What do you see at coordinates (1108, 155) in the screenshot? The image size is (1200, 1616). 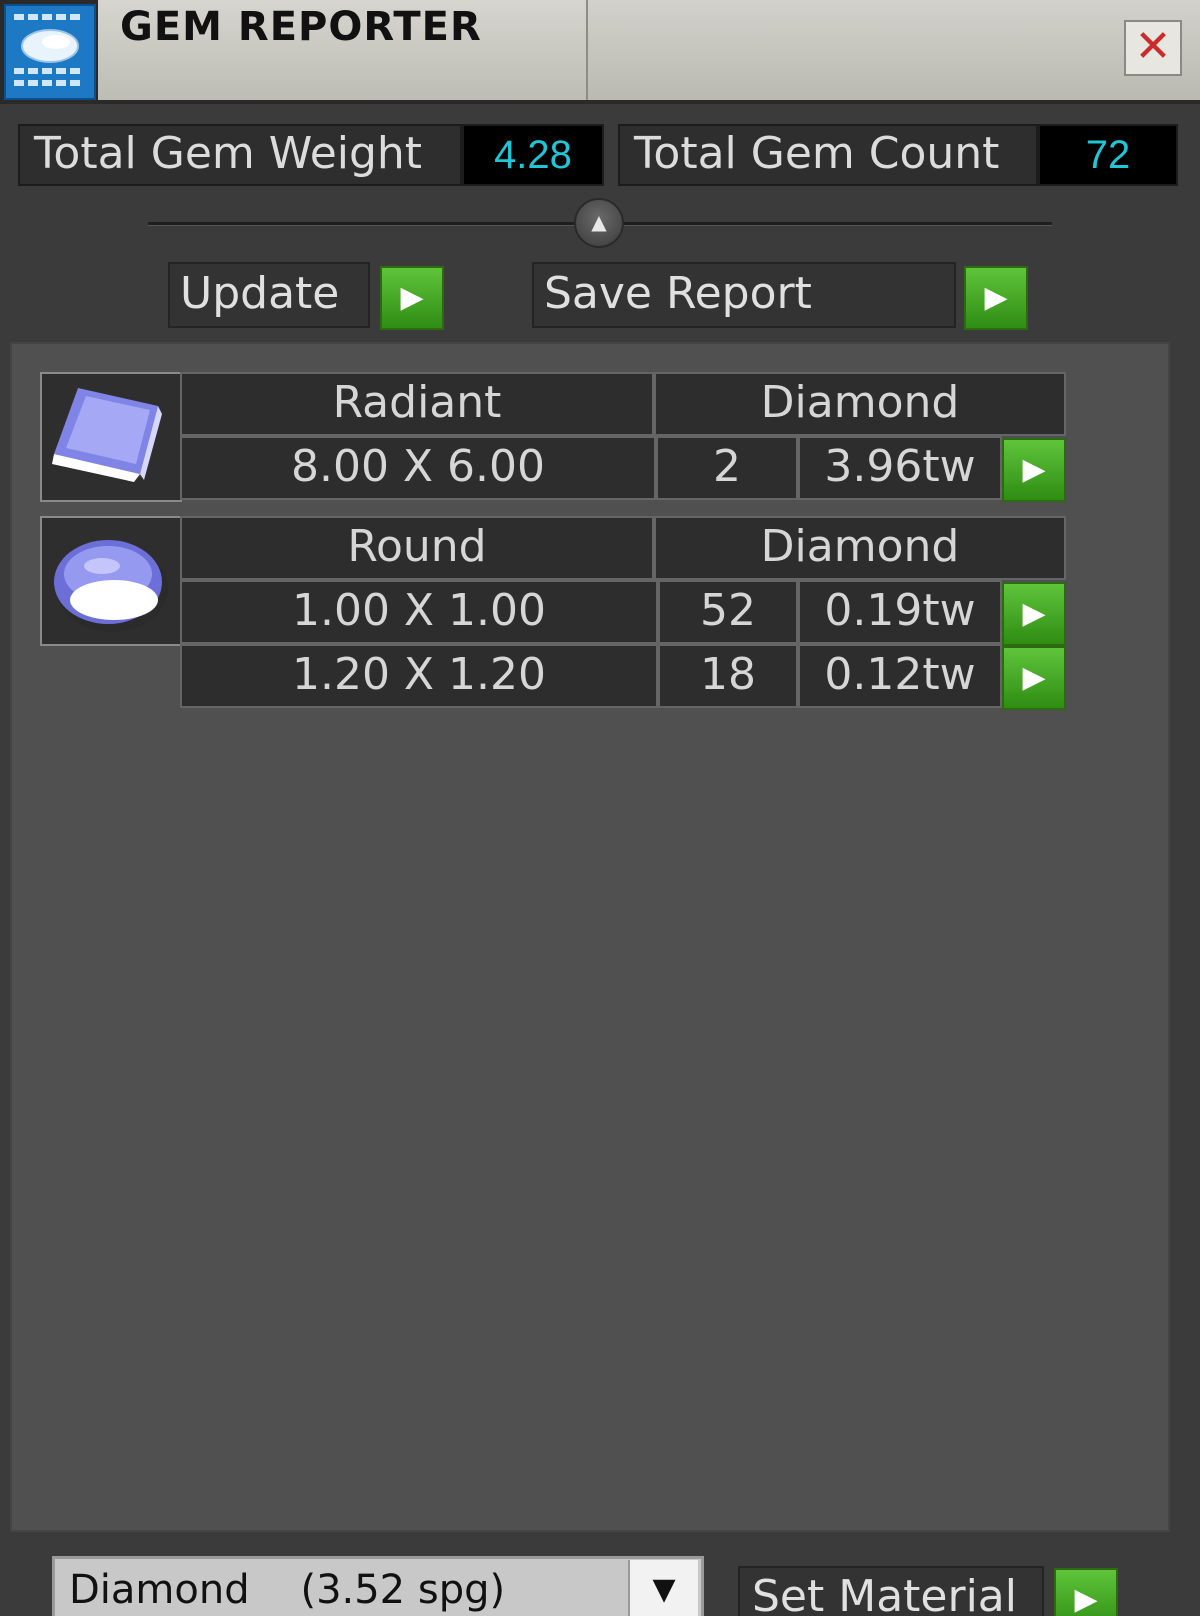 I see `total-gem-count-value: 72` at bounding box center [1108, 155].